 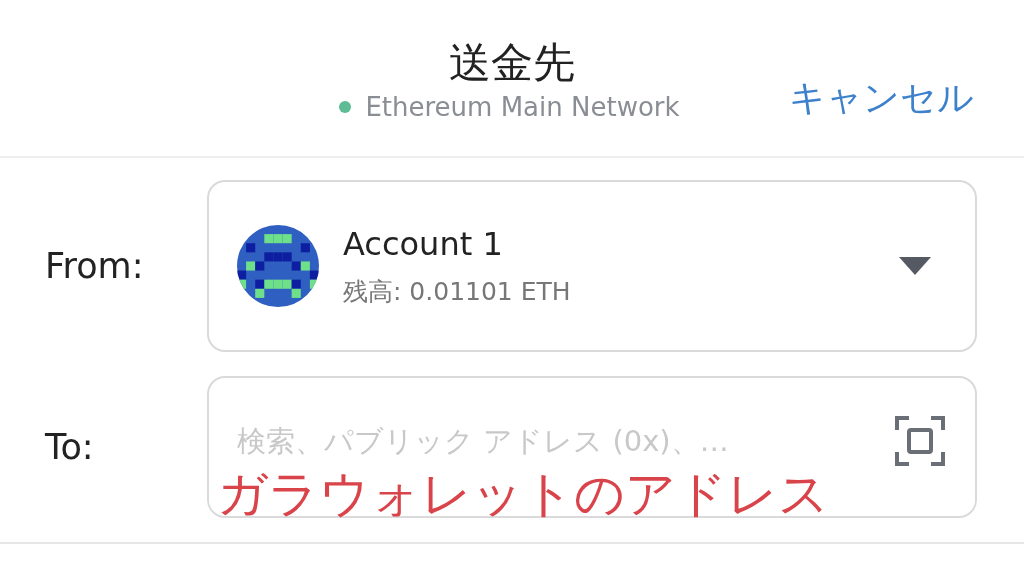 What do you see at coordinates (512, 63) in the screenshot?
I see `screen-title: 送金先` at bounding box center [512, 63].